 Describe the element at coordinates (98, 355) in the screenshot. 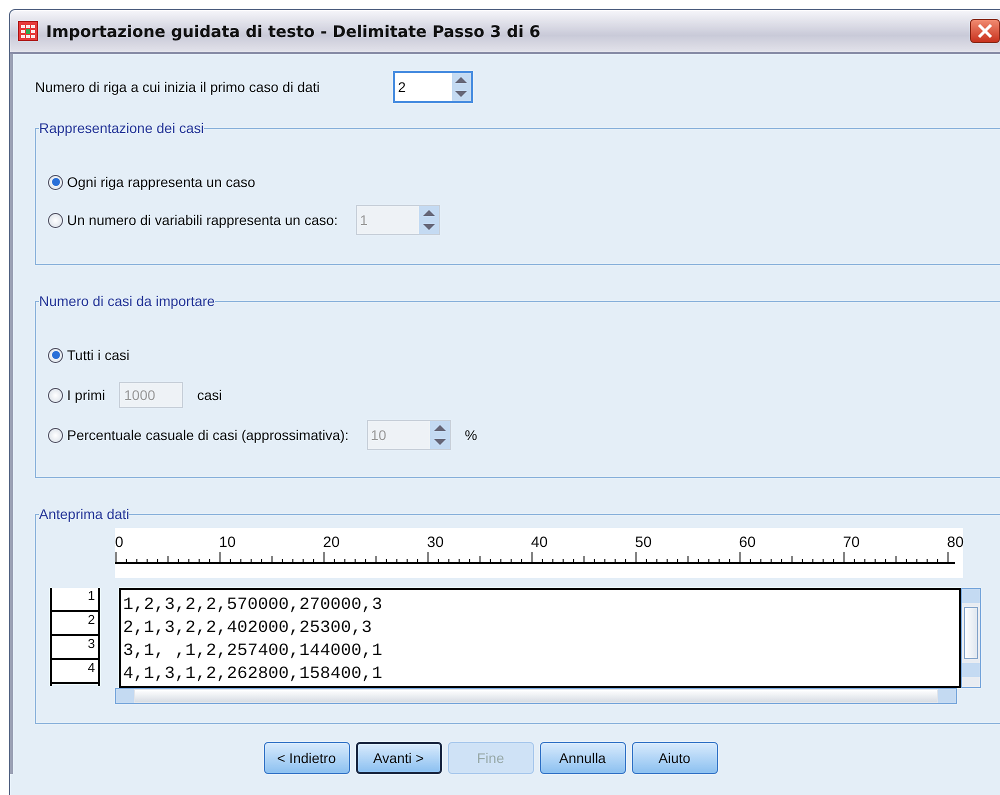

I see `option-label: Tutti i casi` at that location.